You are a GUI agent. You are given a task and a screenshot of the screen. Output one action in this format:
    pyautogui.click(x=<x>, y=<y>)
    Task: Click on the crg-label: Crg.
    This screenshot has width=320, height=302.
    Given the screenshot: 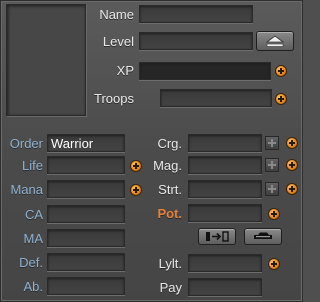 What is the action you would take?
    pyautogui.click(x=169, y=143)
    